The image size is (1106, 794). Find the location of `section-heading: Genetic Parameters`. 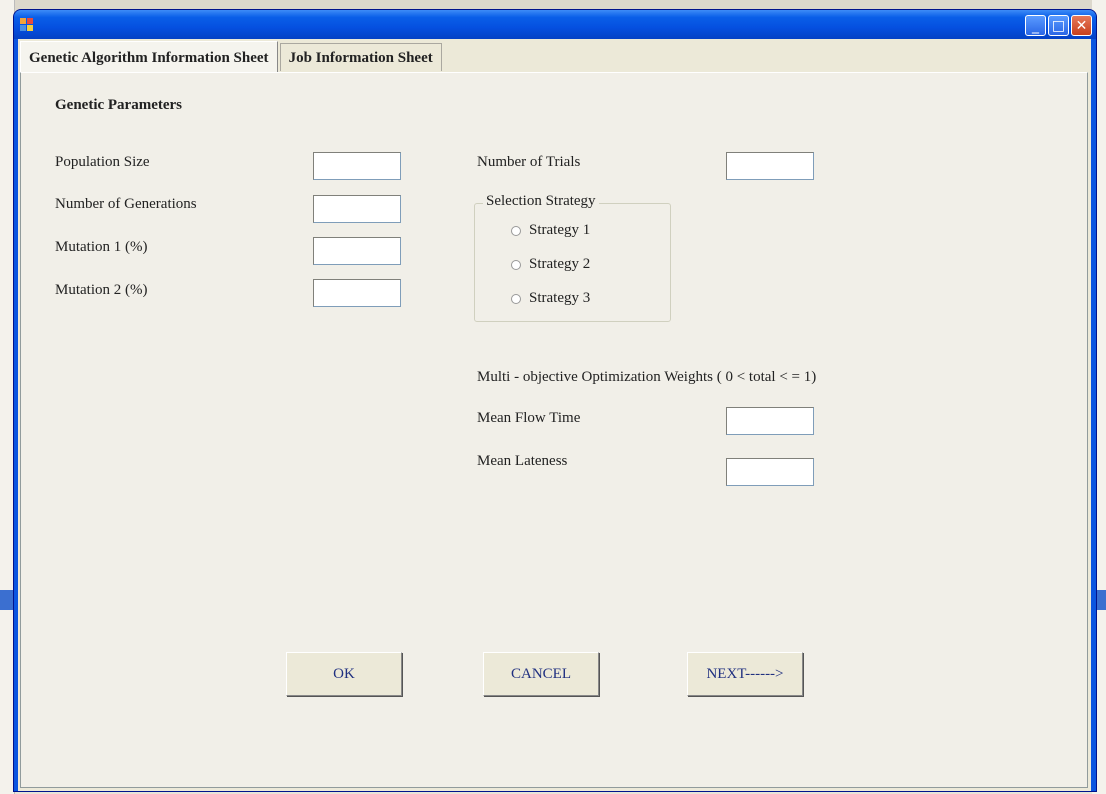

section-heading: Genetic Parameters is located at coordinates (119, 105).